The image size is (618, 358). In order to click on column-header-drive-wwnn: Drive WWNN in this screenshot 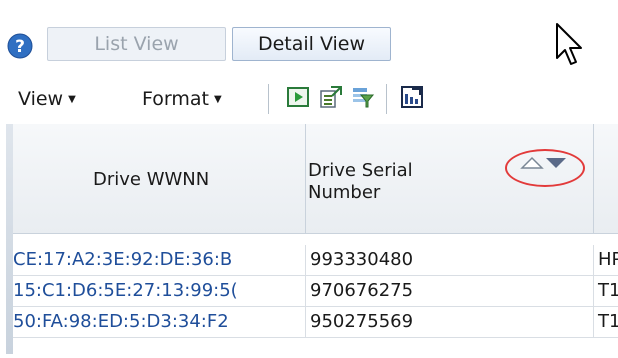, I will do `click(159, 179)`.